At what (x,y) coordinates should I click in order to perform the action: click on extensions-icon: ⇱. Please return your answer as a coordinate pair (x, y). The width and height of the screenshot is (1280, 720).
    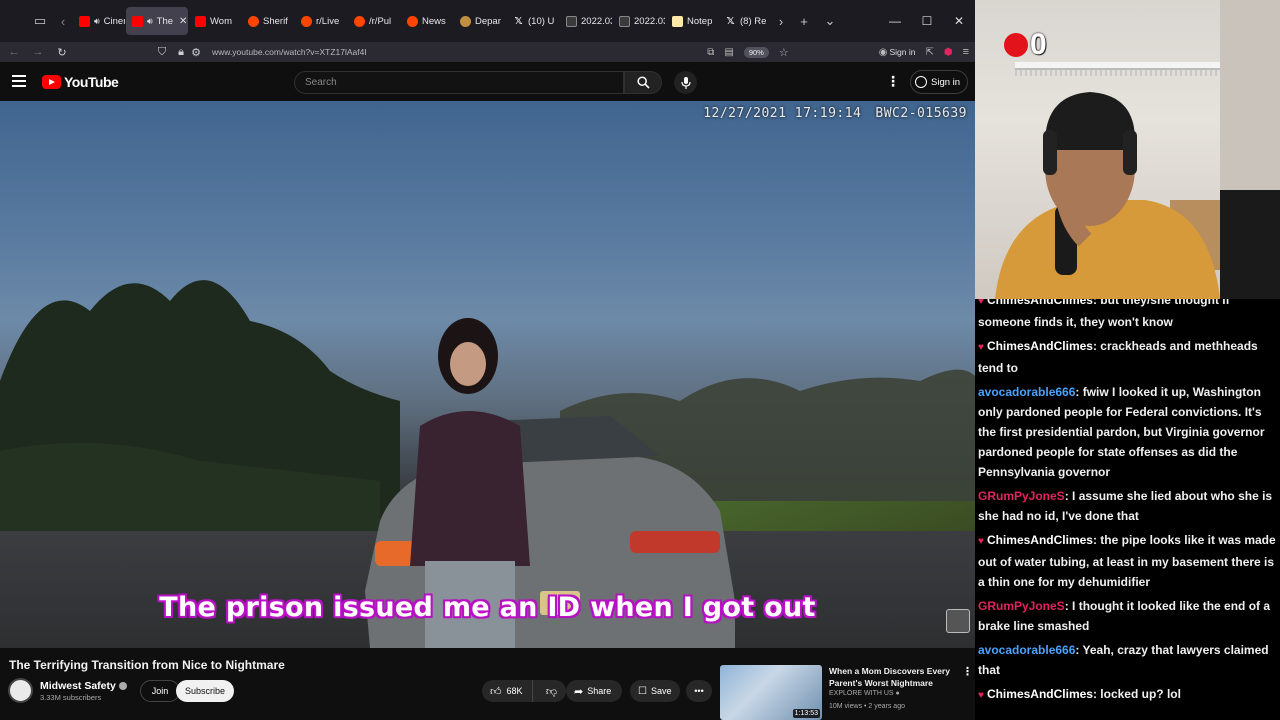
    Looking at the image, I should click on (929, 52).